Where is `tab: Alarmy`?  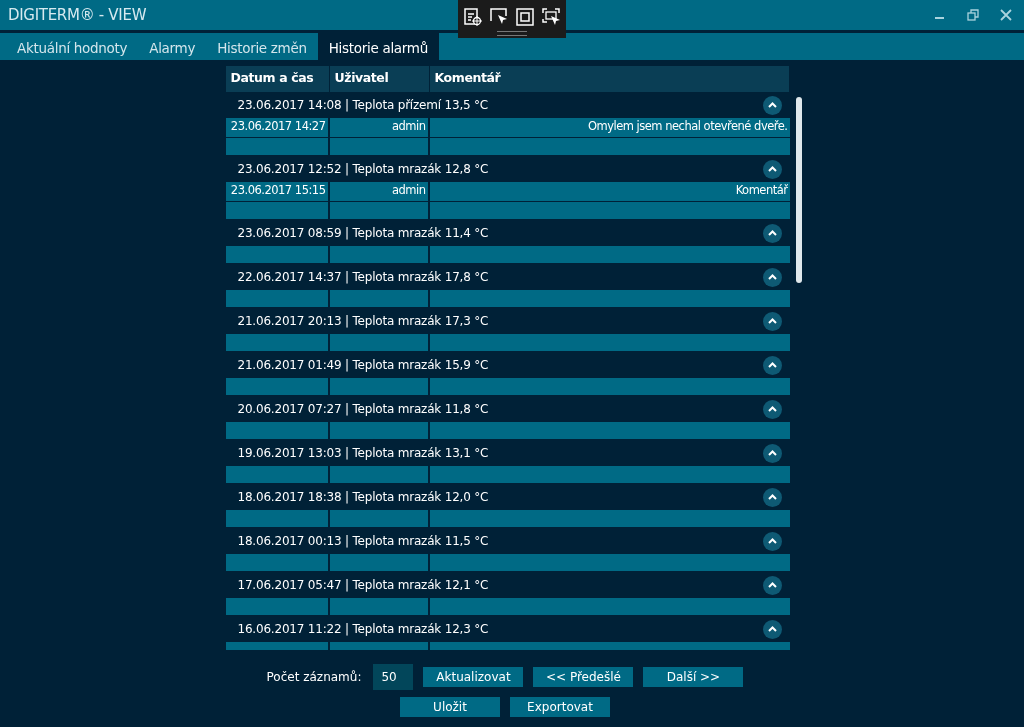 tab: Alarmy is located at coordinates (172, 46).